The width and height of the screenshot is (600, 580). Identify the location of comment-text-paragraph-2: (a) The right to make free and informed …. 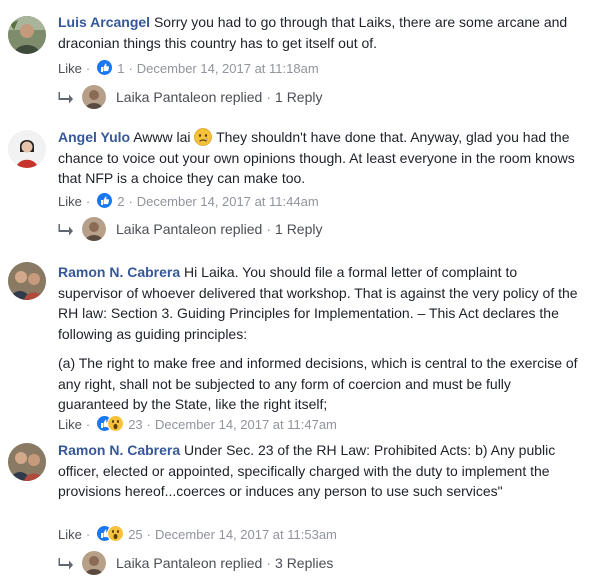
(318, 383).